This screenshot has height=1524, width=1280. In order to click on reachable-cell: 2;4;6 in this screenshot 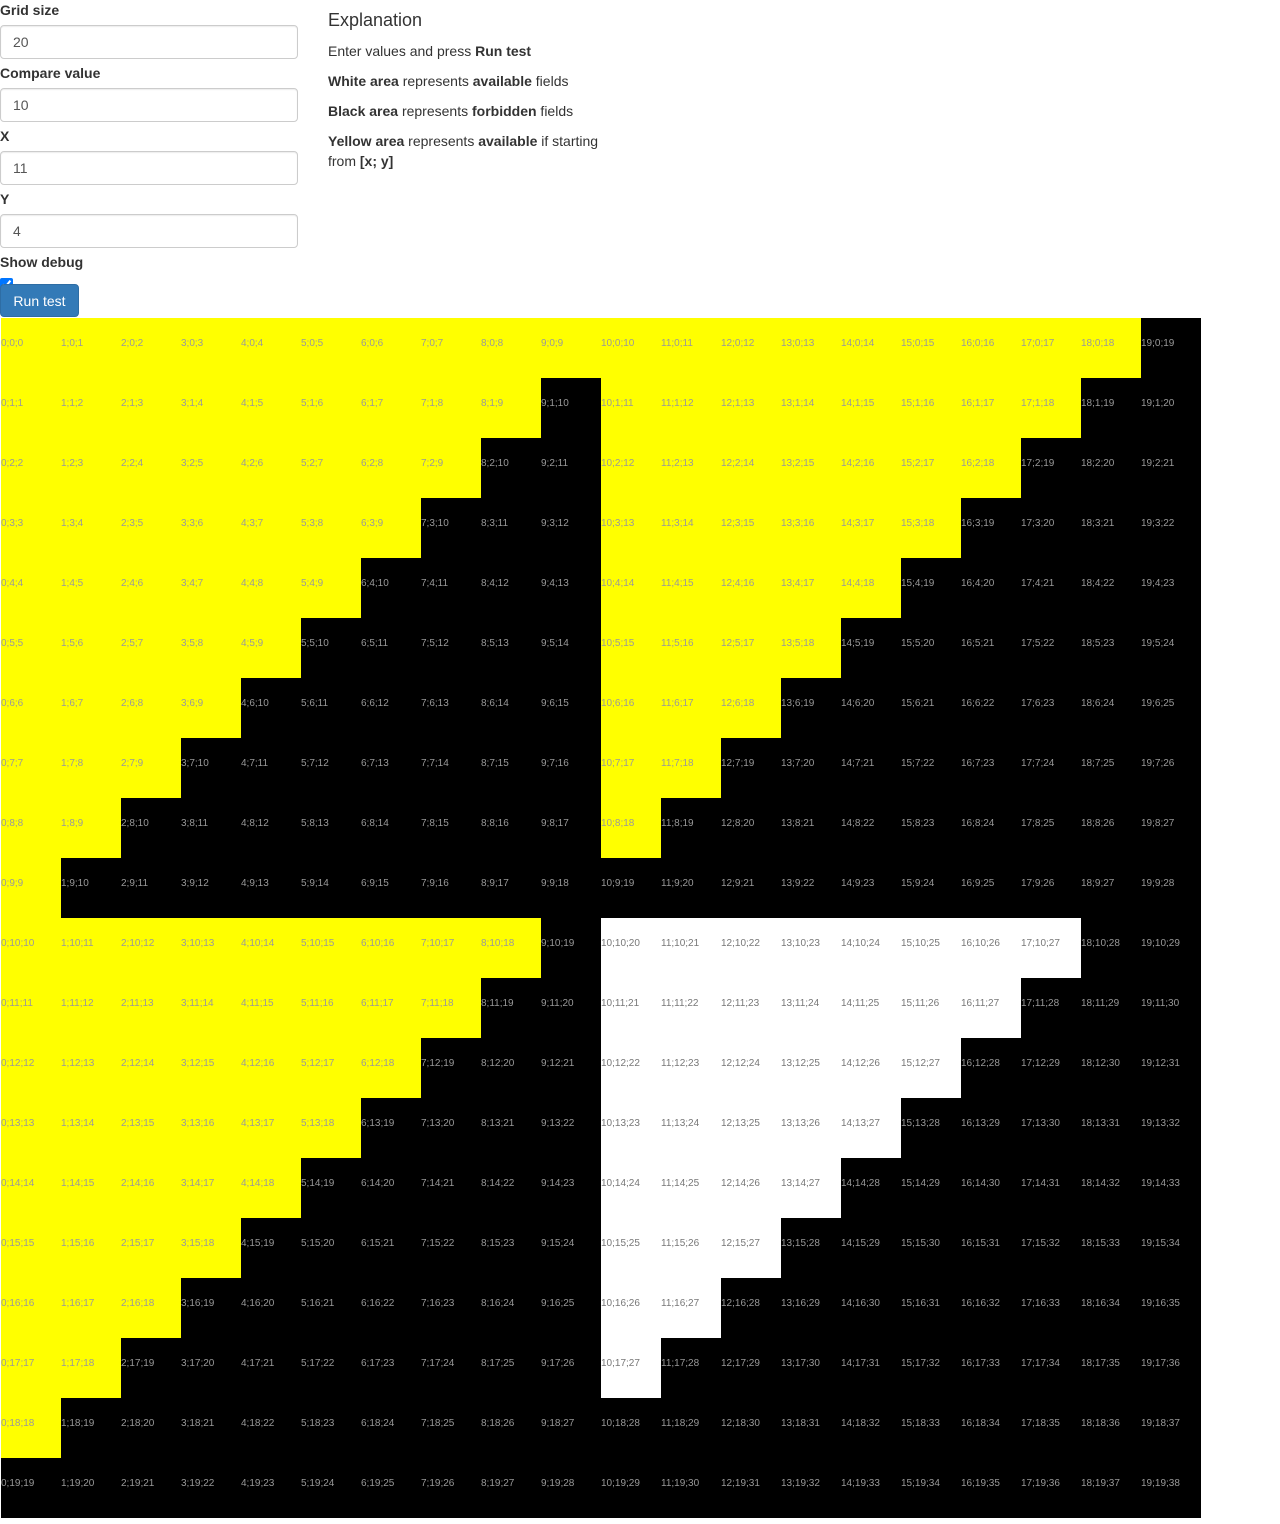, I will do `click(151, 588)`.